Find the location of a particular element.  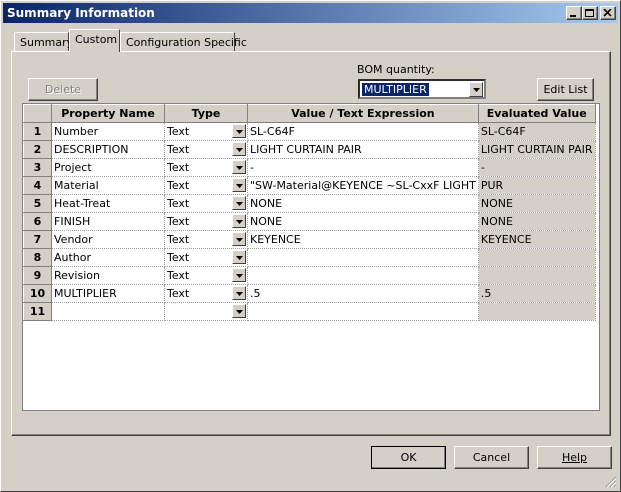

maximize-button is located at coordinates (590, 13).